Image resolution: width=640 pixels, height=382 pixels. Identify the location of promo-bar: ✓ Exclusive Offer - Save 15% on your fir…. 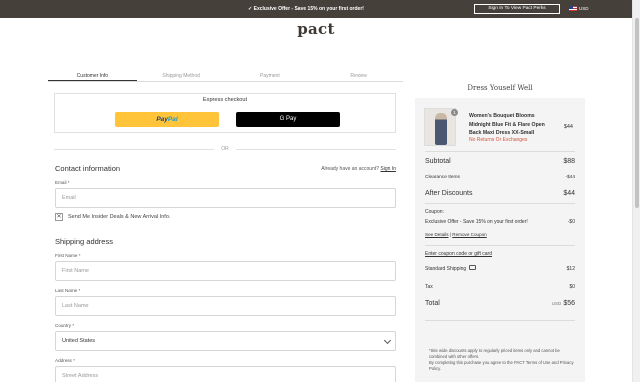
(316, 9).